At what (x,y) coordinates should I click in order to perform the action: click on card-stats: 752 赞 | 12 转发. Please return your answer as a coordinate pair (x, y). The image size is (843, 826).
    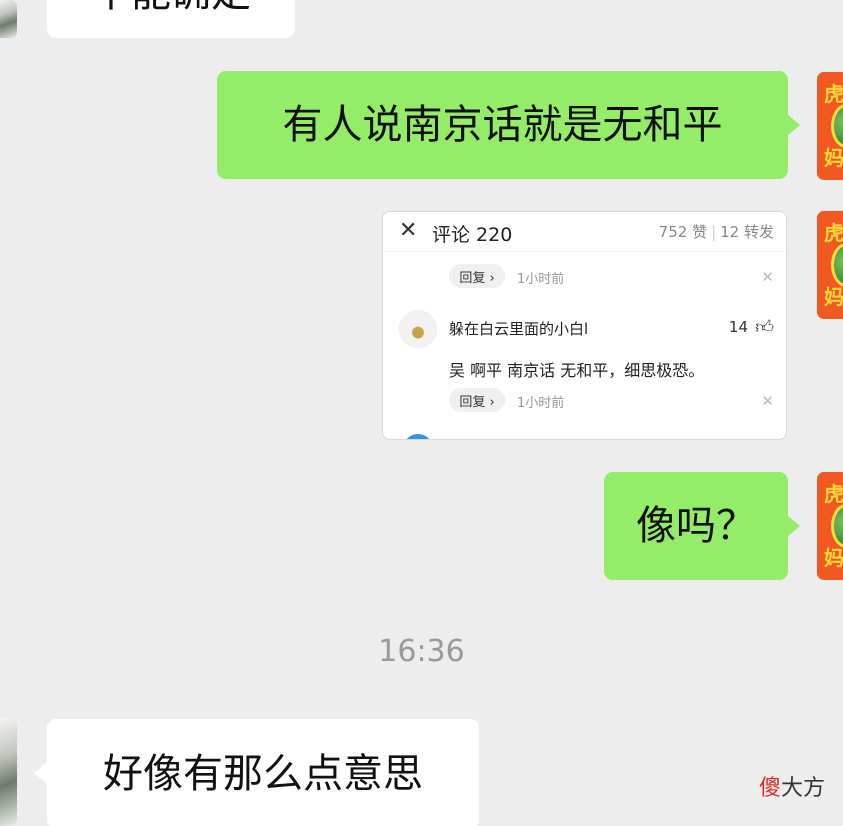
    Looking at the image, I should click on (716, 231).